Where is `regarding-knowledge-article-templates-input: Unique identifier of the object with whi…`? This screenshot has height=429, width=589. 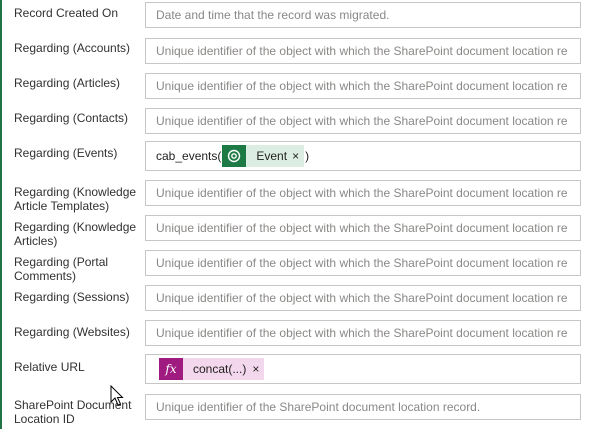 regarding-knowledge-article-templates-input: Unique identifier of the object with whi… is located at coordinates (363, 193).